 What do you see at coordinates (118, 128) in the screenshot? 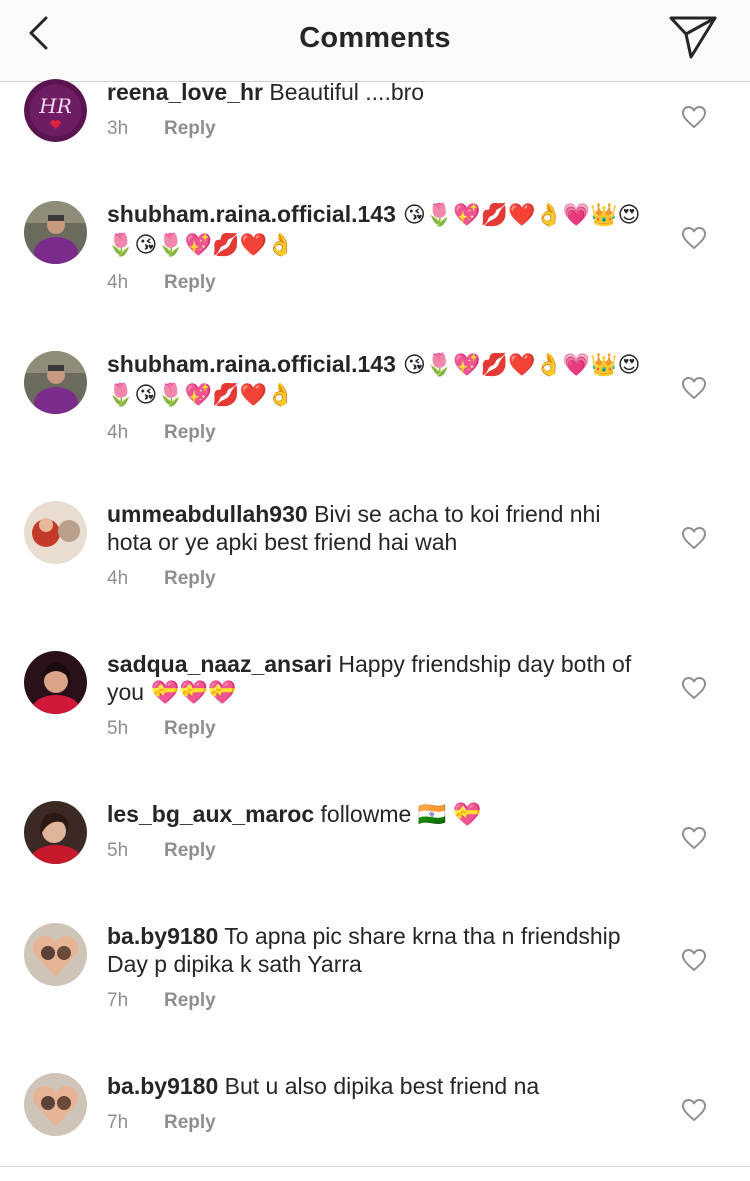
I see `comment-time: 3h` at bounding box center [118, 128].